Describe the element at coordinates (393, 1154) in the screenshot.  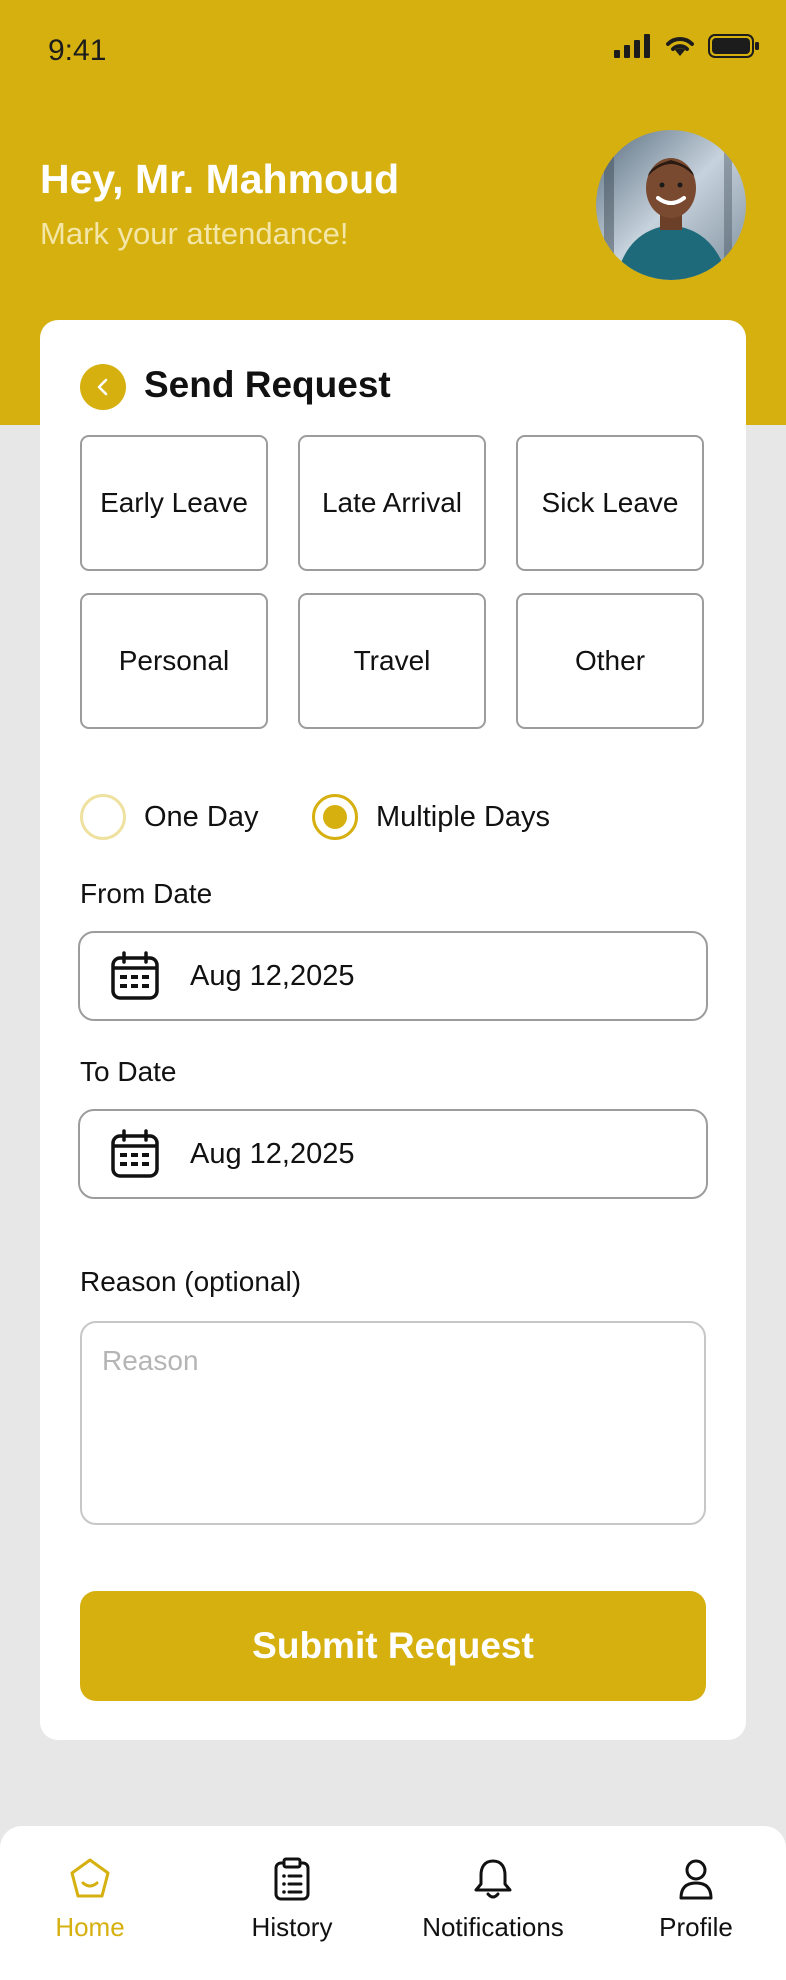
I see `to-date-field: Aug 12,2025` at that location.